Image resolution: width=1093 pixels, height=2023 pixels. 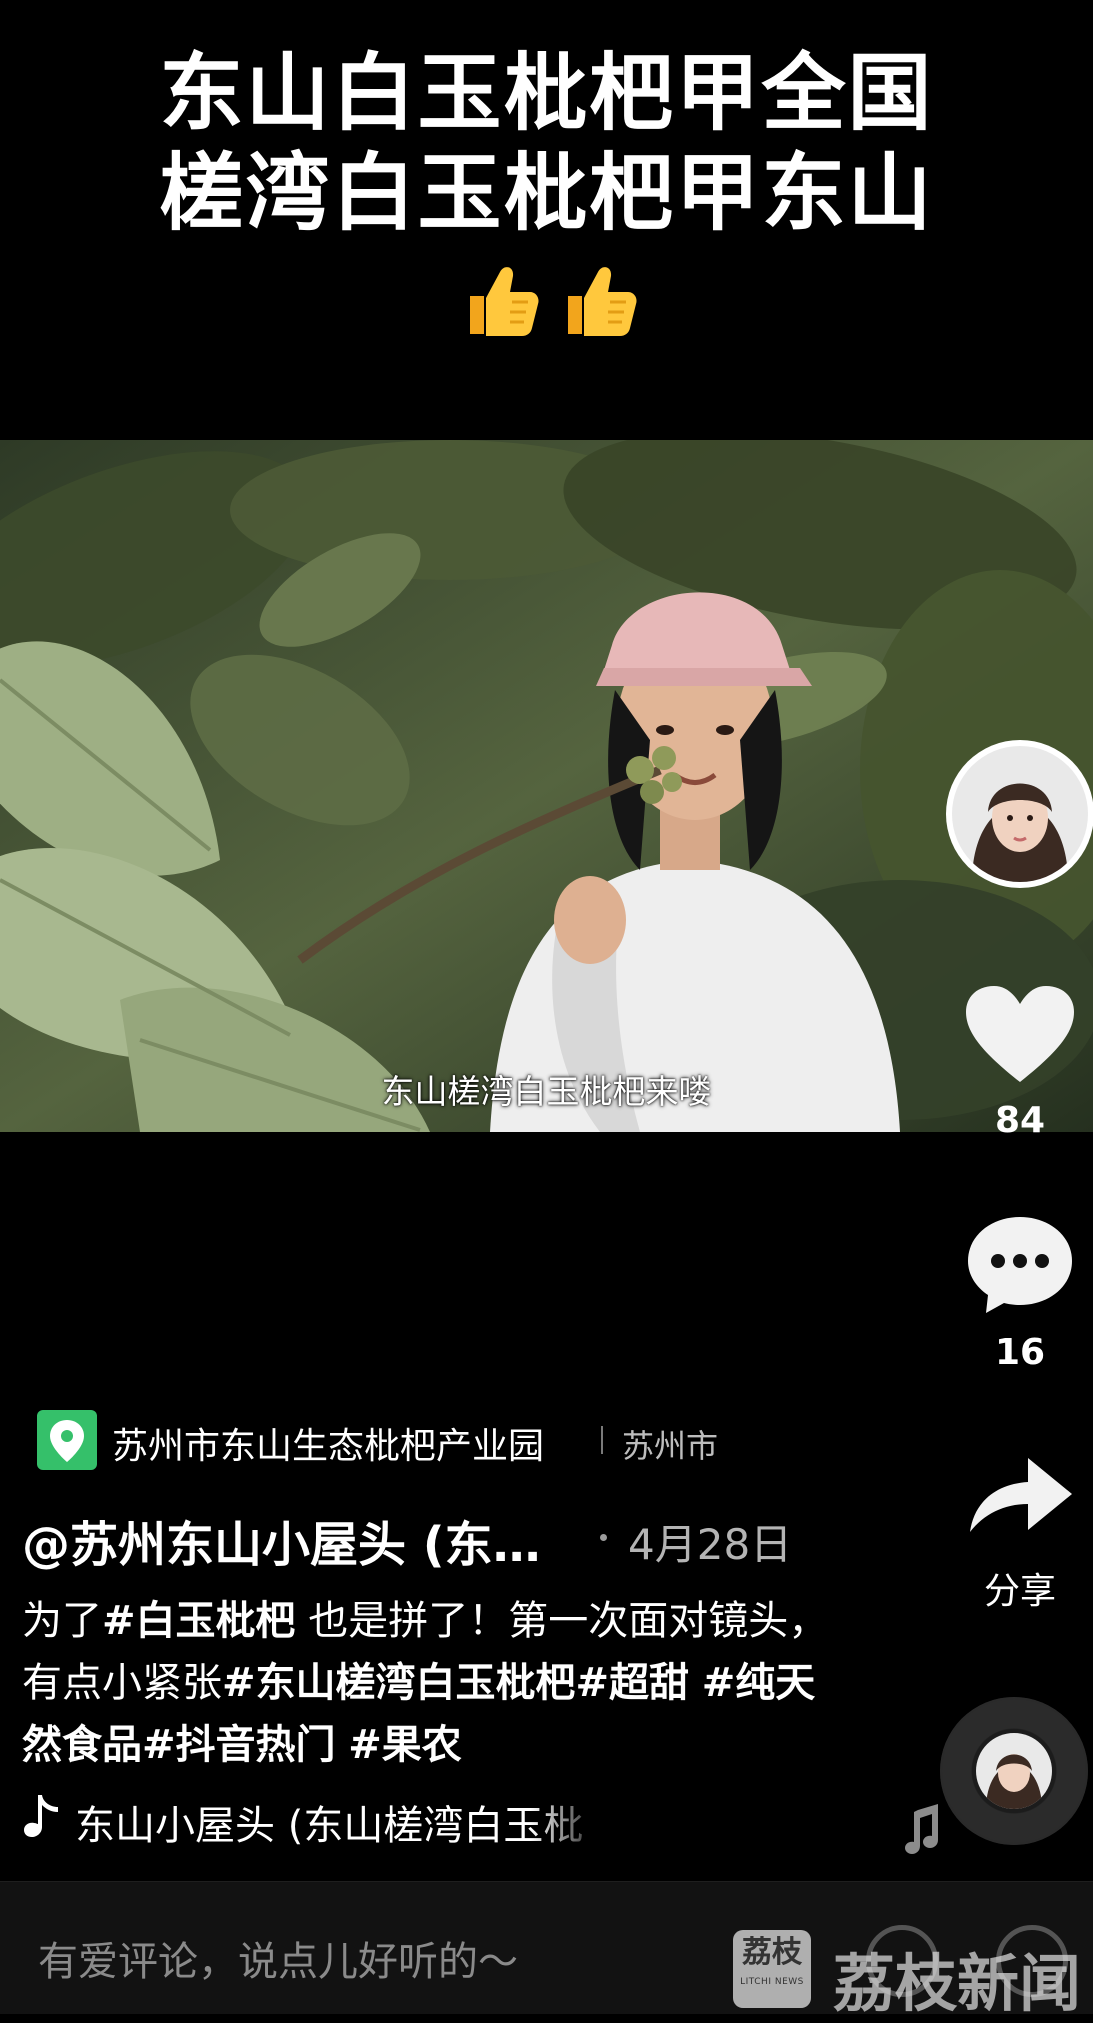 I want to click on hashtag-link: #抖音热门, so click(x=239, y=1745).